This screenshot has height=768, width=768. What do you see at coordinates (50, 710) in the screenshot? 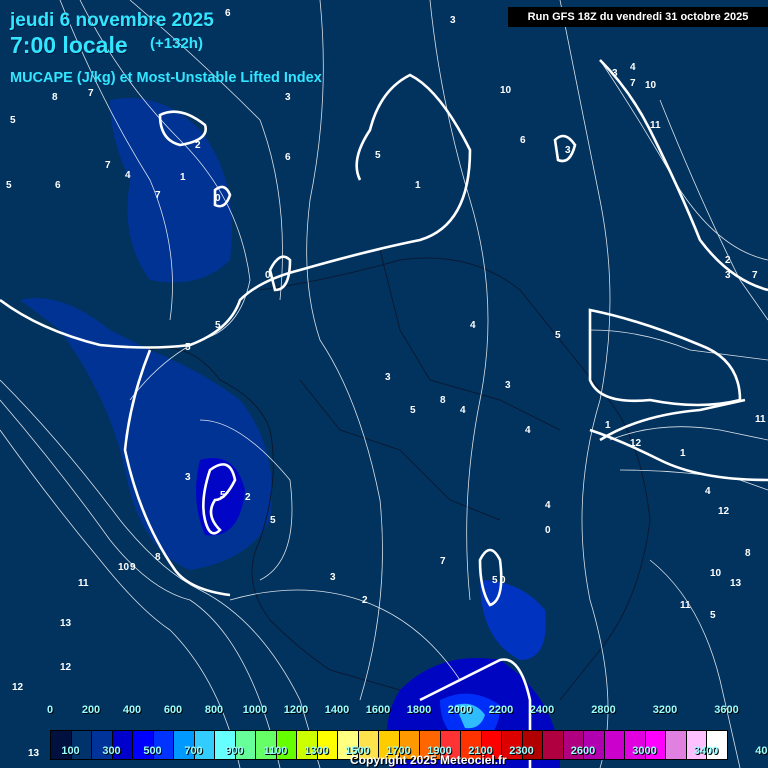
I see `colorbar-top-label: 0` at bounding box center [50, 710].